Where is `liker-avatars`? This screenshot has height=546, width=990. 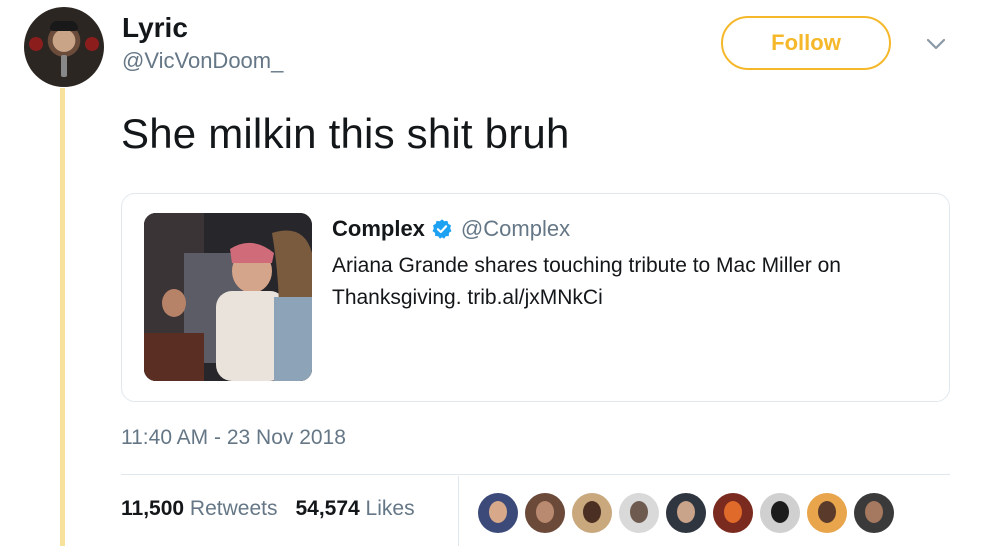
liker-avatars is located at coordinates (689, 513).